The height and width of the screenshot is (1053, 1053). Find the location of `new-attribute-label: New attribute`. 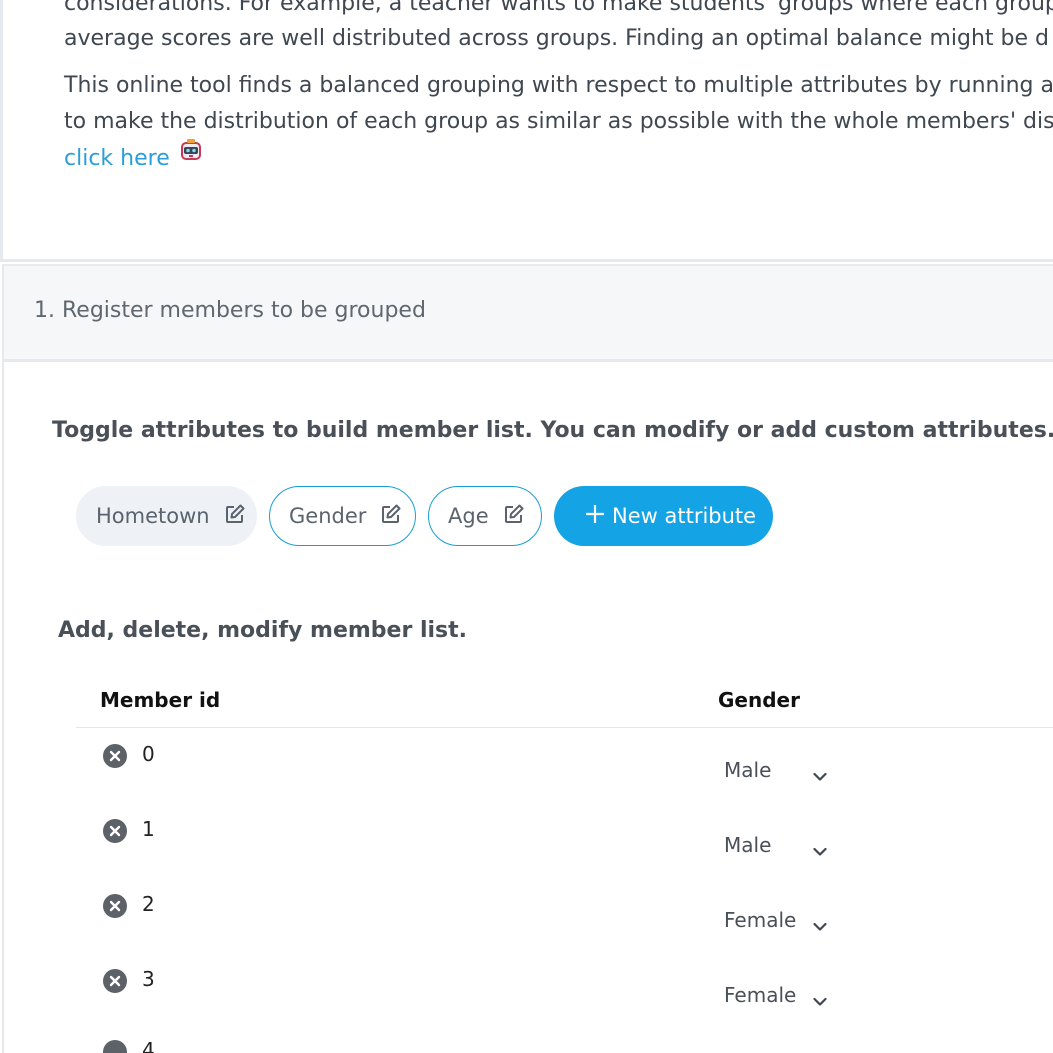

new-attribute-label: New attribute is located at coordinates (684, 516).